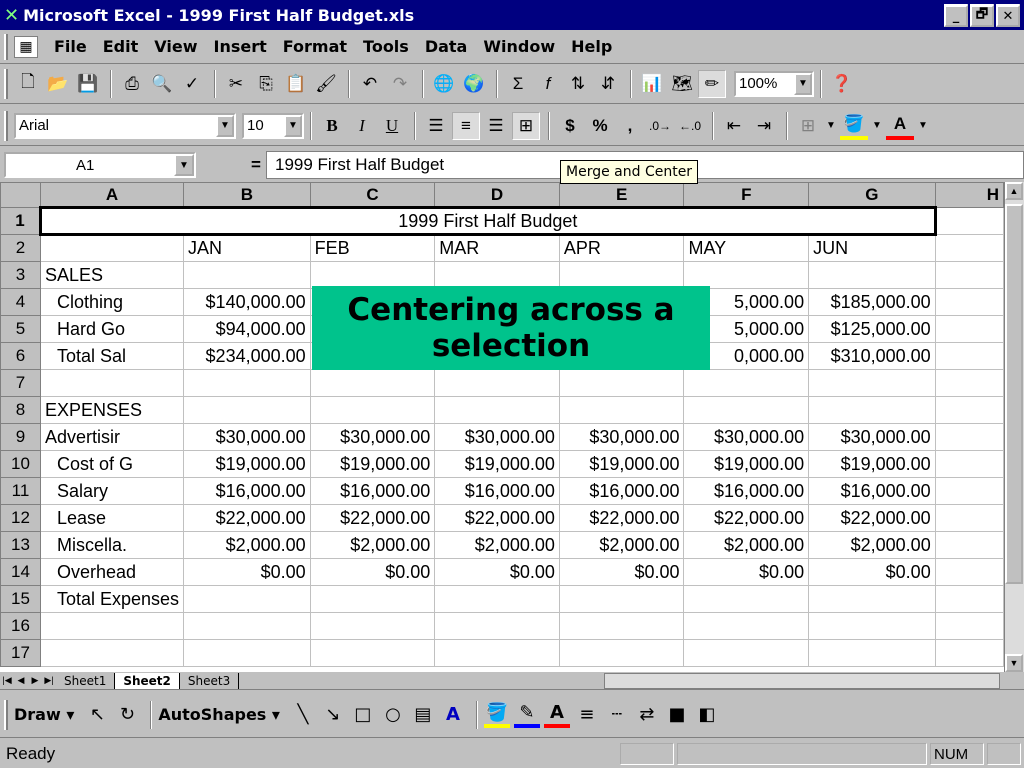  Describe the element at coordinates (923, 126) in the screenshot. I see `chevron-down-icon: ▼` at that location.